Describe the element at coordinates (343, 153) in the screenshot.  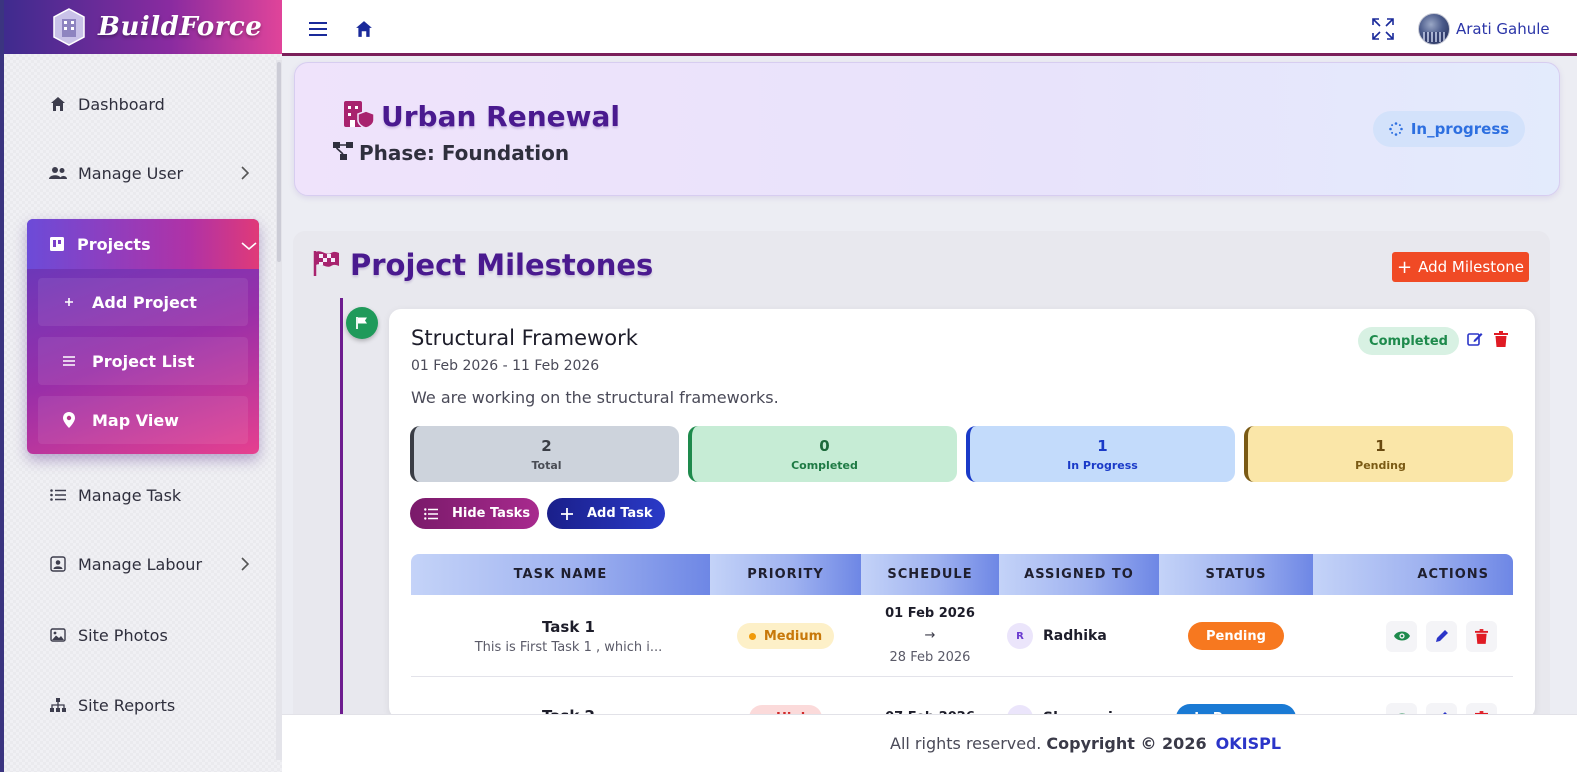
I see `phase-diagram-icon` at that location.